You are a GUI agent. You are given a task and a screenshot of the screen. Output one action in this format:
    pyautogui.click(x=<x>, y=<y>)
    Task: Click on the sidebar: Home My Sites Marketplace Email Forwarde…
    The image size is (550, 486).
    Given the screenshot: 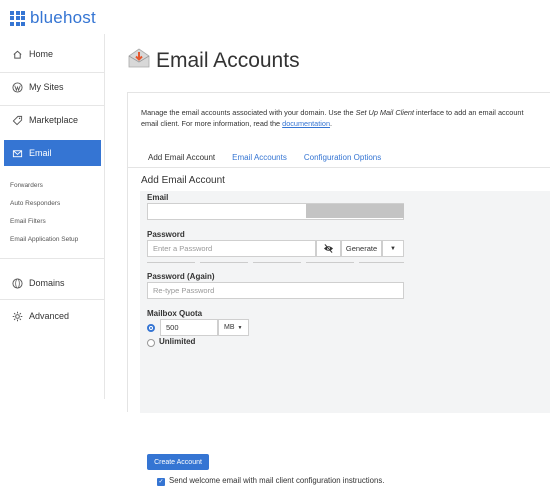 What is the action you would take?
    pyautogui.click(x=52, y=216)
    